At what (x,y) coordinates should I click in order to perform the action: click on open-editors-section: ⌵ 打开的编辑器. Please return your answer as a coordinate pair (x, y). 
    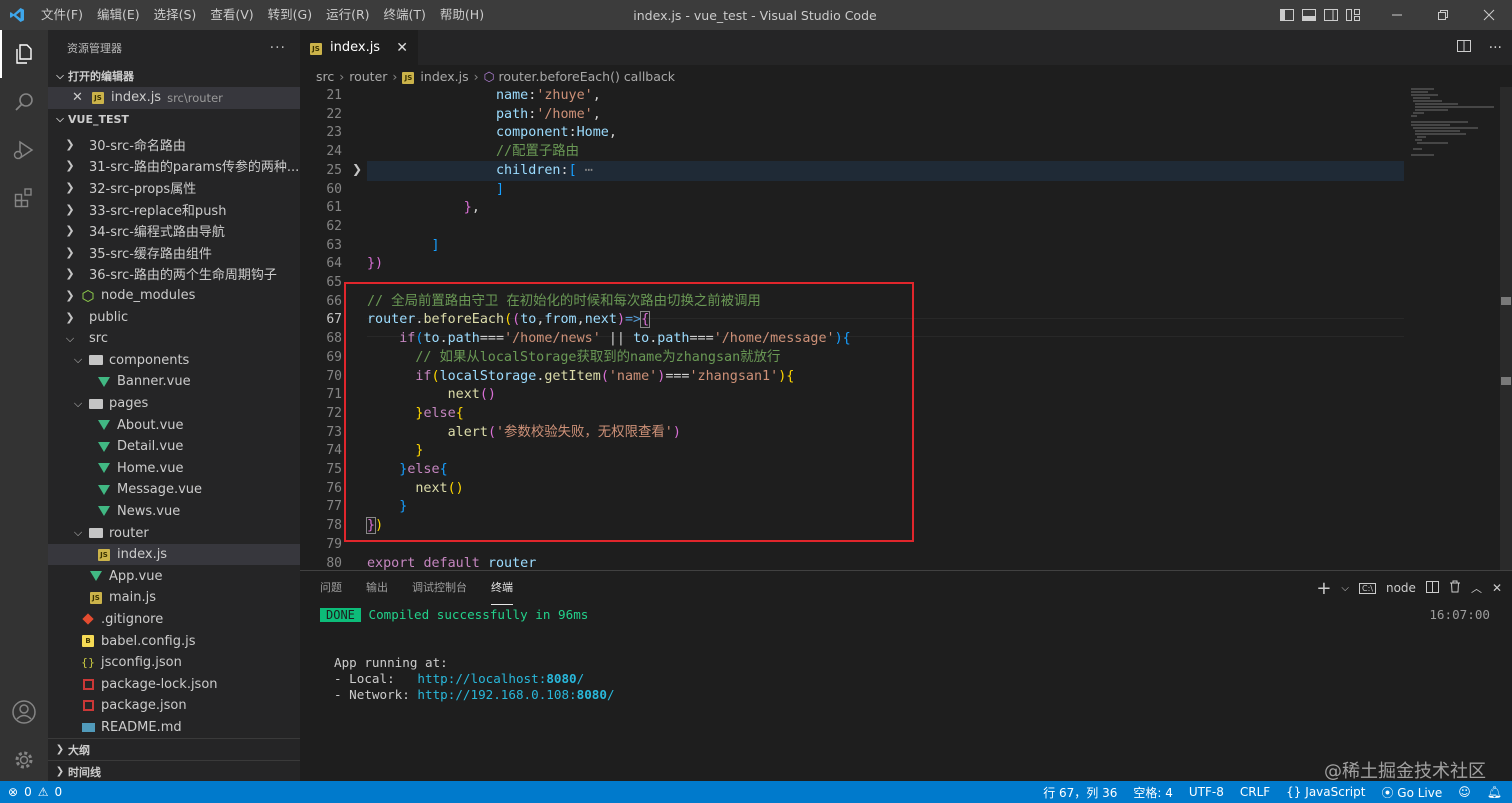
    Looking at the image, I should click on (174, 76).